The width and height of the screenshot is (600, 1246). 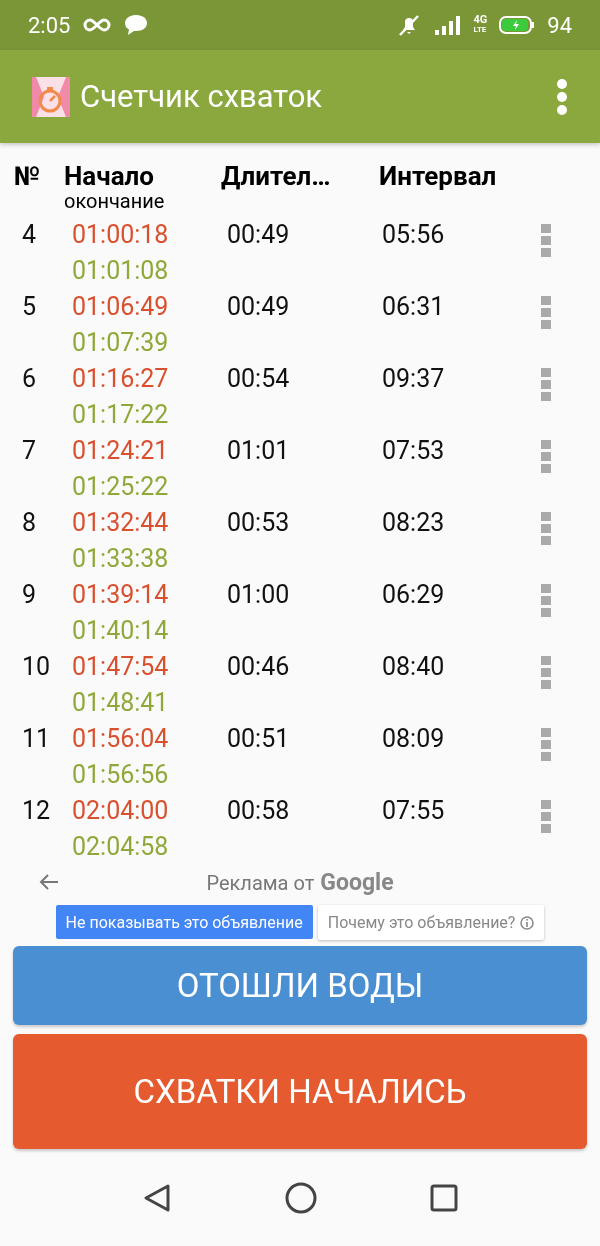 I want to click on info-icon, so click(x=527, y=922).